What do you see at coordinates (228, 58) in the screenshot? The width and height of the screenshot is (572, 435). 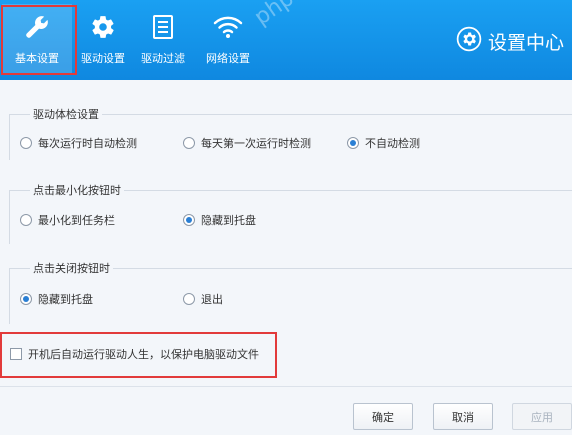 I see `tab-label: 网络设置` at bounding box center [228, 58].